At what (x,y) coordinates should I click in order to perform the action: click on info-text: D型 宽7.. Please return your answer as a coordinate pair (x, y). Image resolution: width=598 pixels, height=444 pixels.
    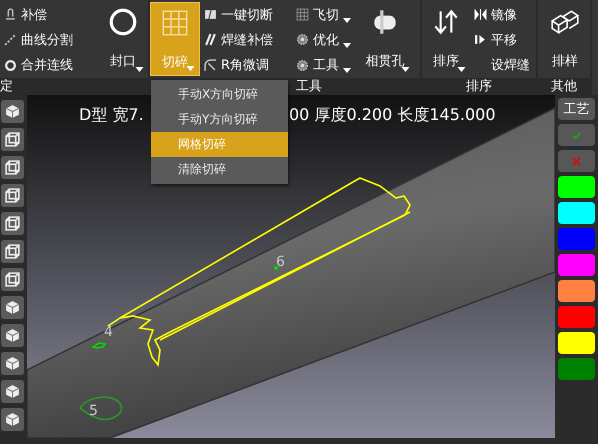
    Looking at the image, I should click on (111, 115).